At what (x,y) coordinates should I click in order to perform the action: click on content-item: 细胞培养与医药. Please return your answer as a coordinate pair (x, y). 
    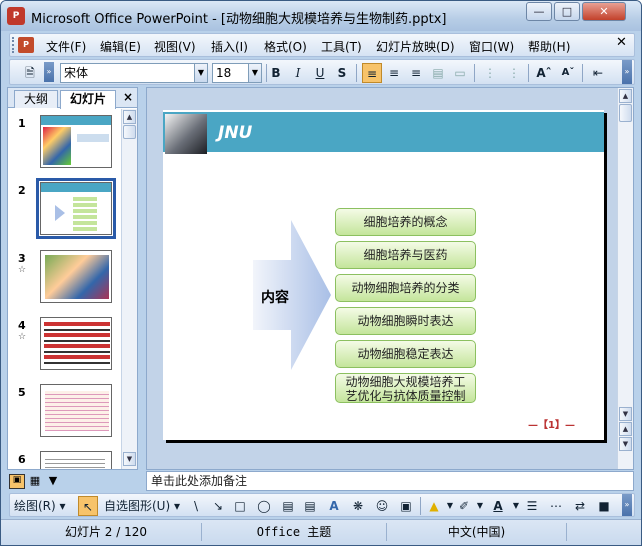
    Looking at the image, I should click on (405, 255).